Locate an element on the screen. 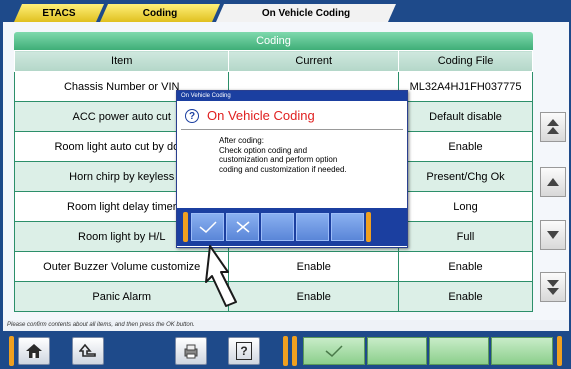  dialog-ok-button is located at coordinates (207, 227).